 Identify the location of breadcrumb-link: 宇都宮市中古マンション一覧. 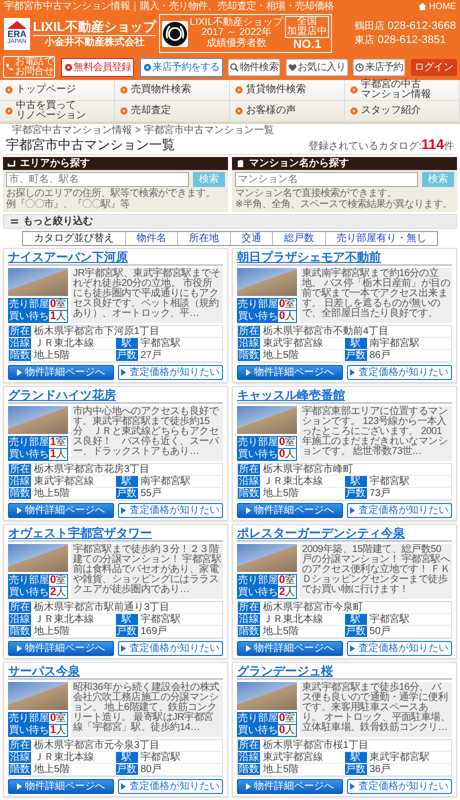
(209, 130).